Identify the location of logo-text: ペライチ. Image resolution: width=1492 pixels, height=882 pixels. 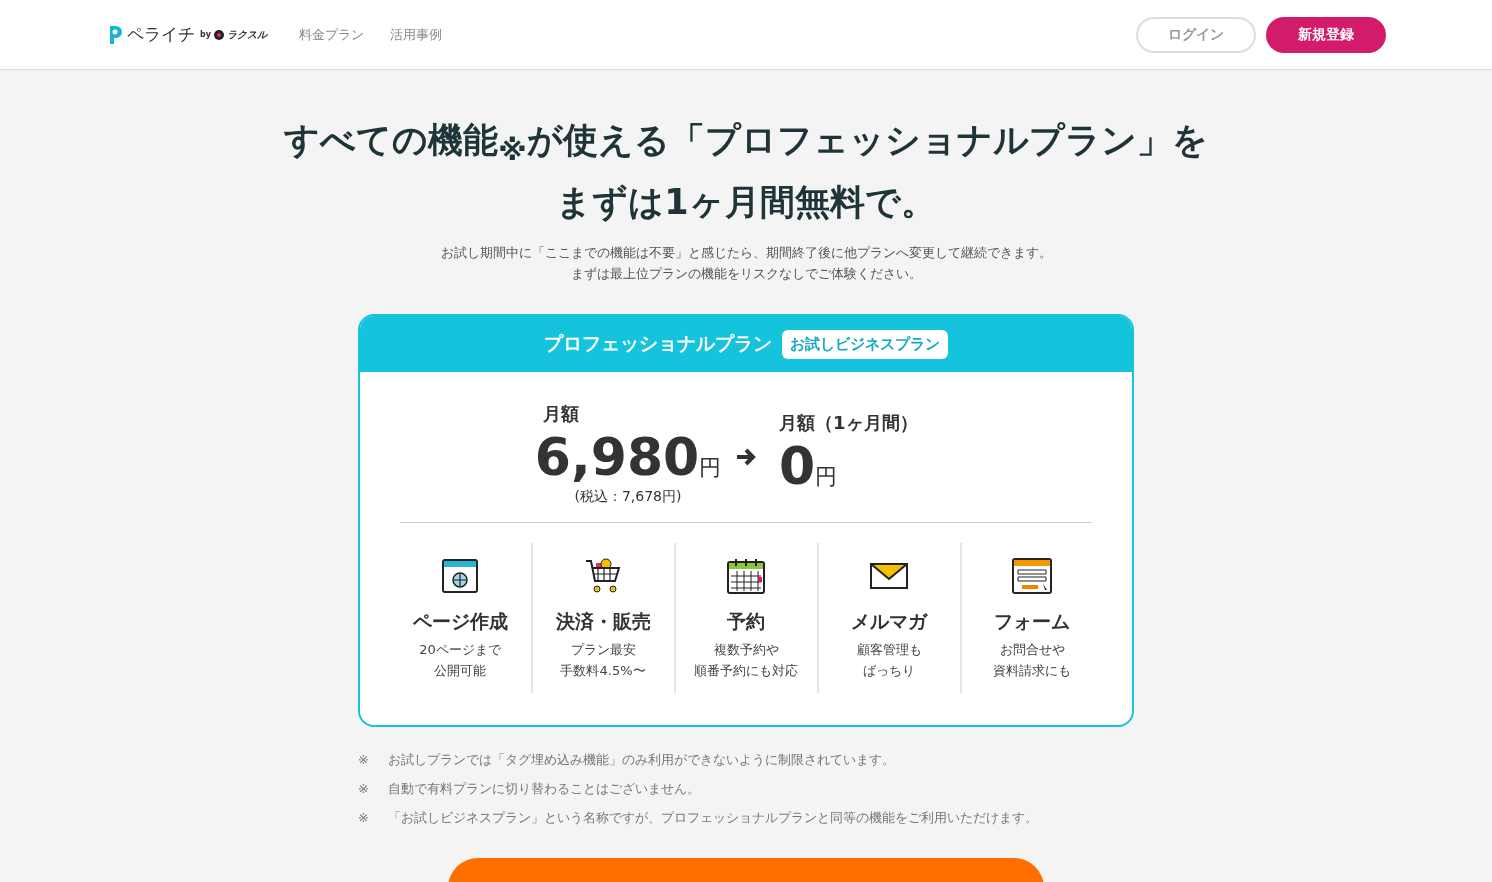
(161, 34).